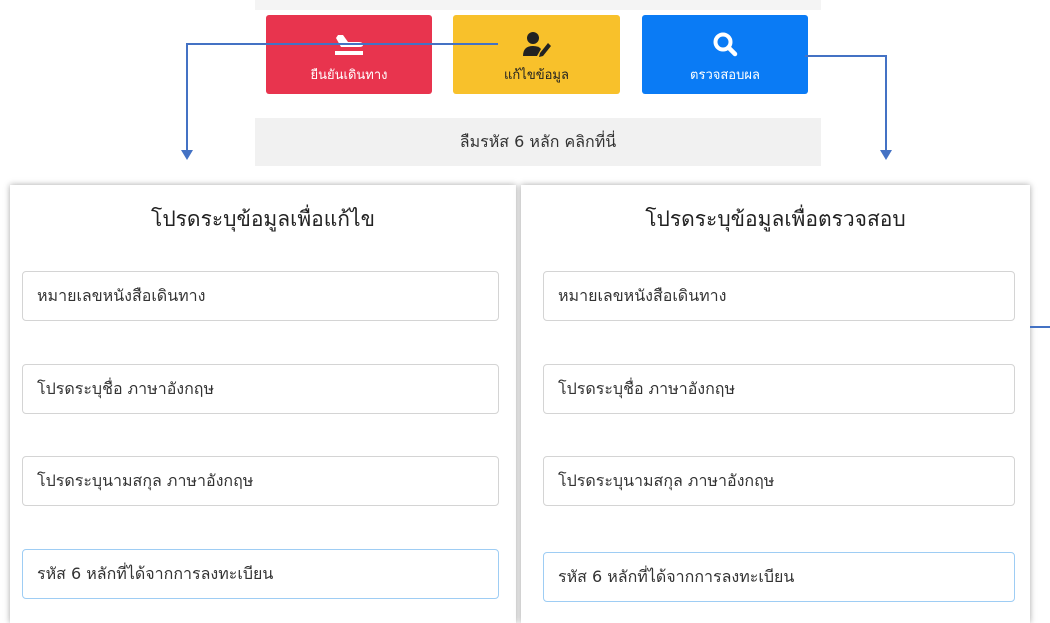 The height and width of the screenshot is (623, 1050). What do you see at coordinates (263, 219) in the screenshot?
I see `edit-form-title: โปรดระบุข้อมูลเพื่อแก้ไข` at bounding box center [263, 219].